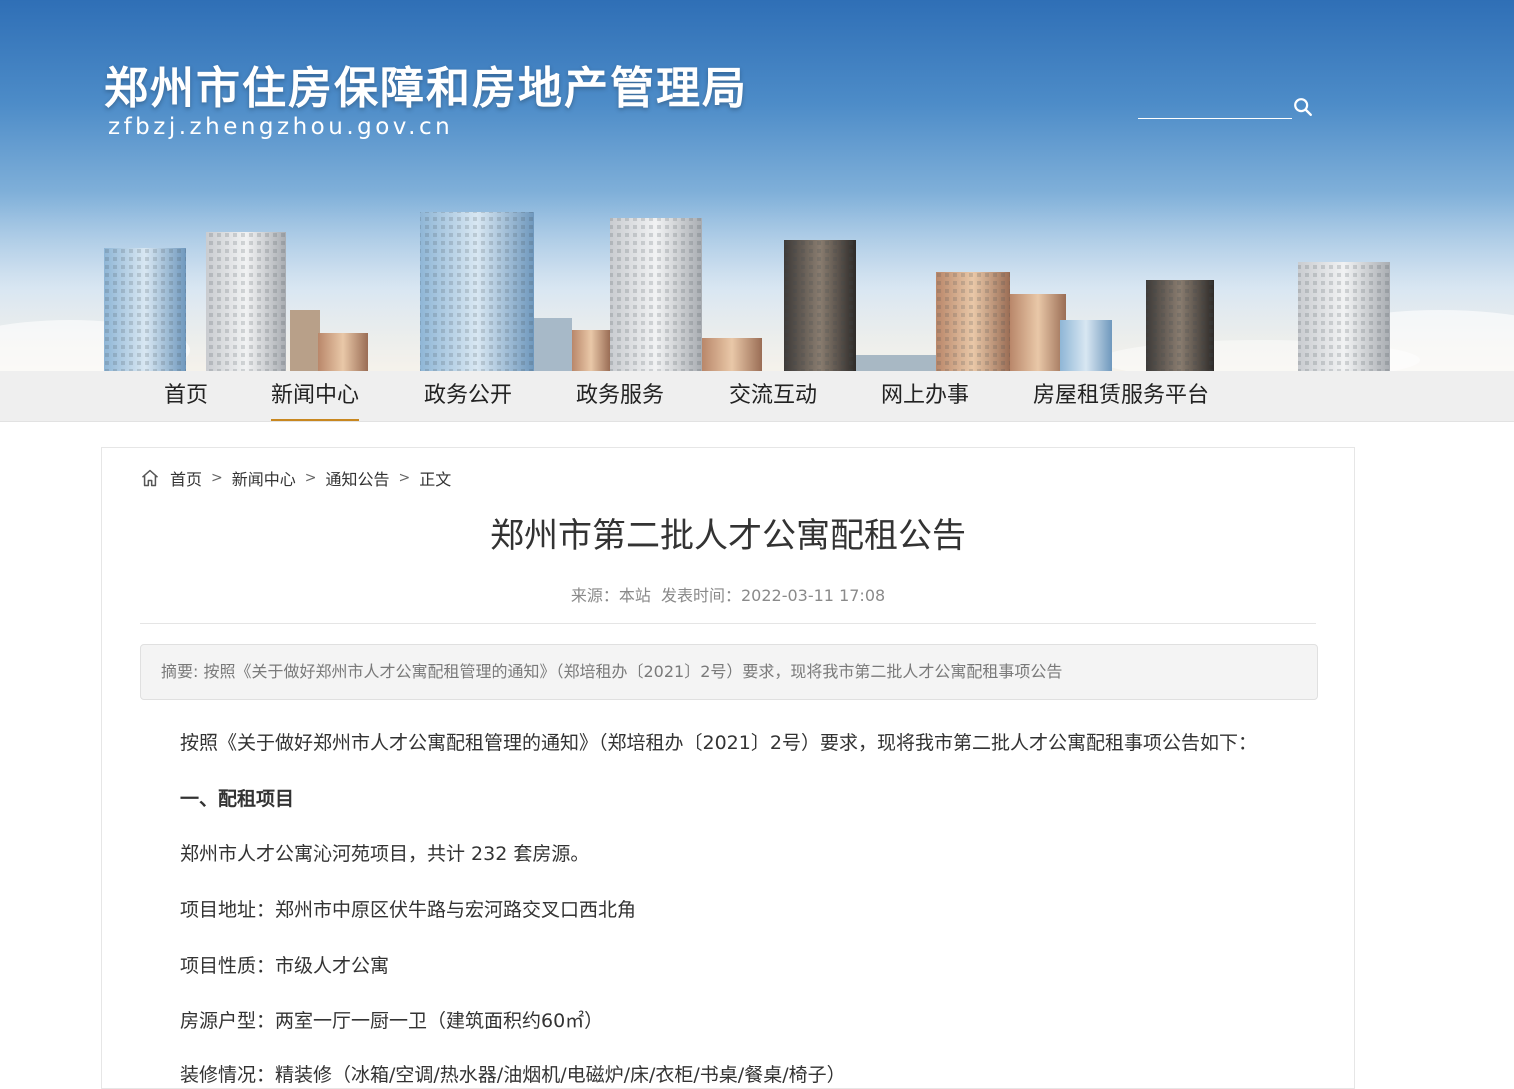  I want to click on site-title: 郑州市住房保障和房地产管理局, so click(426, 88).